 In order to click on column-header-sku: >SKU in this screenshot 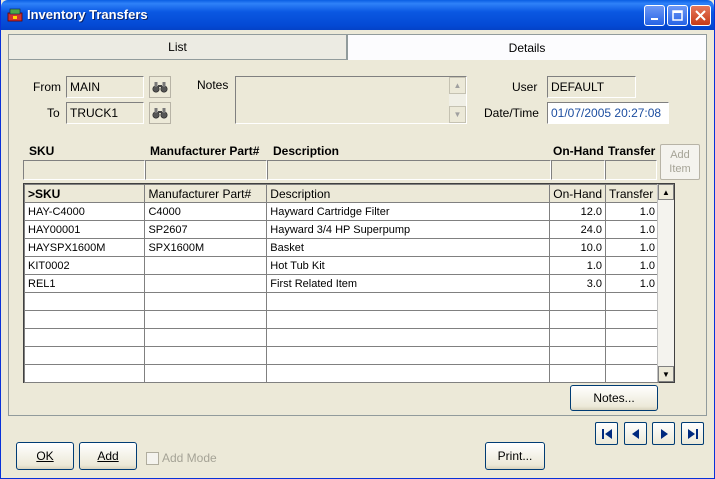, I will do `click(84, 193)`.